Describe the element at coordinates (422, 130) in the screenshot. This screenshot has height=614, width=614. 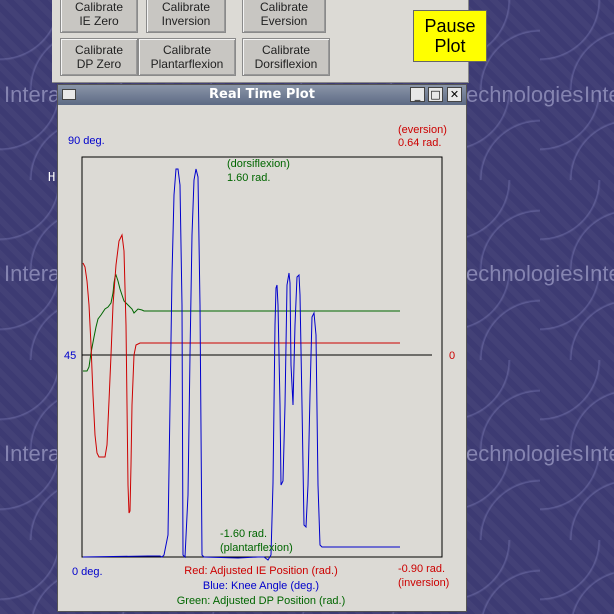
I see `ie-axis-top-label: (eversion)` at that location.